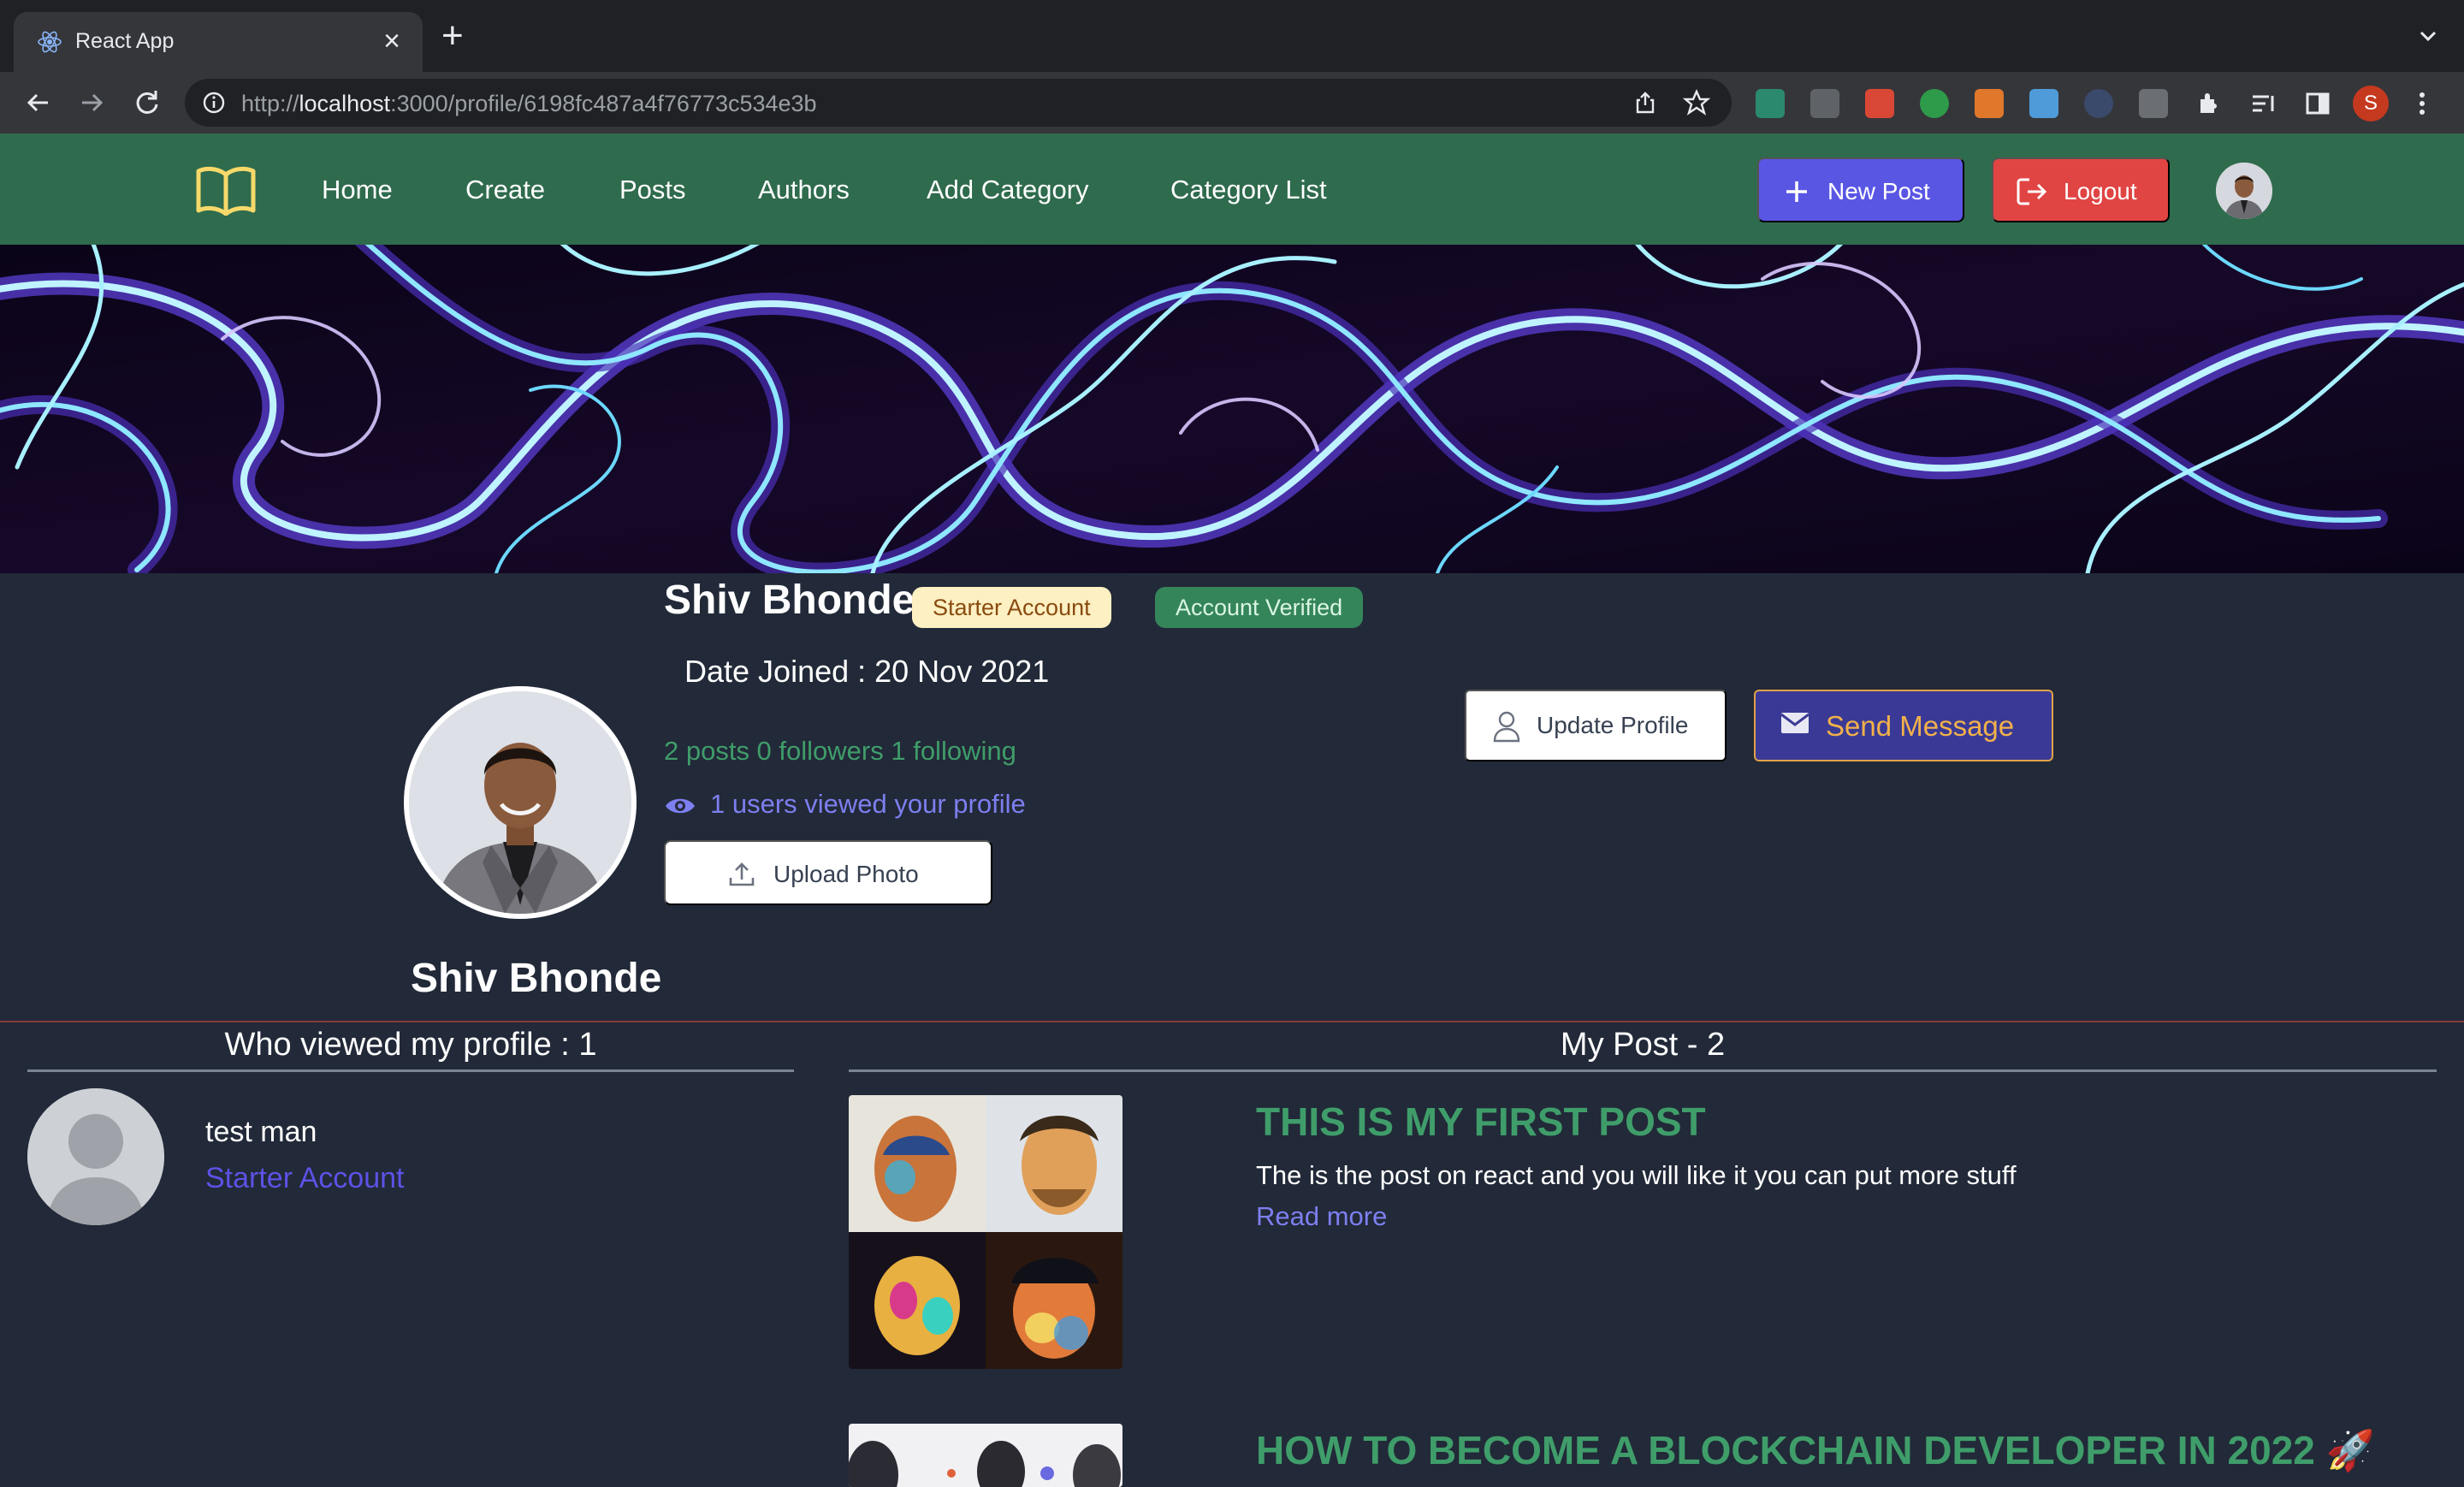 This screenshot has width=2464, height=1487. I want to click on nav-link-home: Home, so click(357, 190).